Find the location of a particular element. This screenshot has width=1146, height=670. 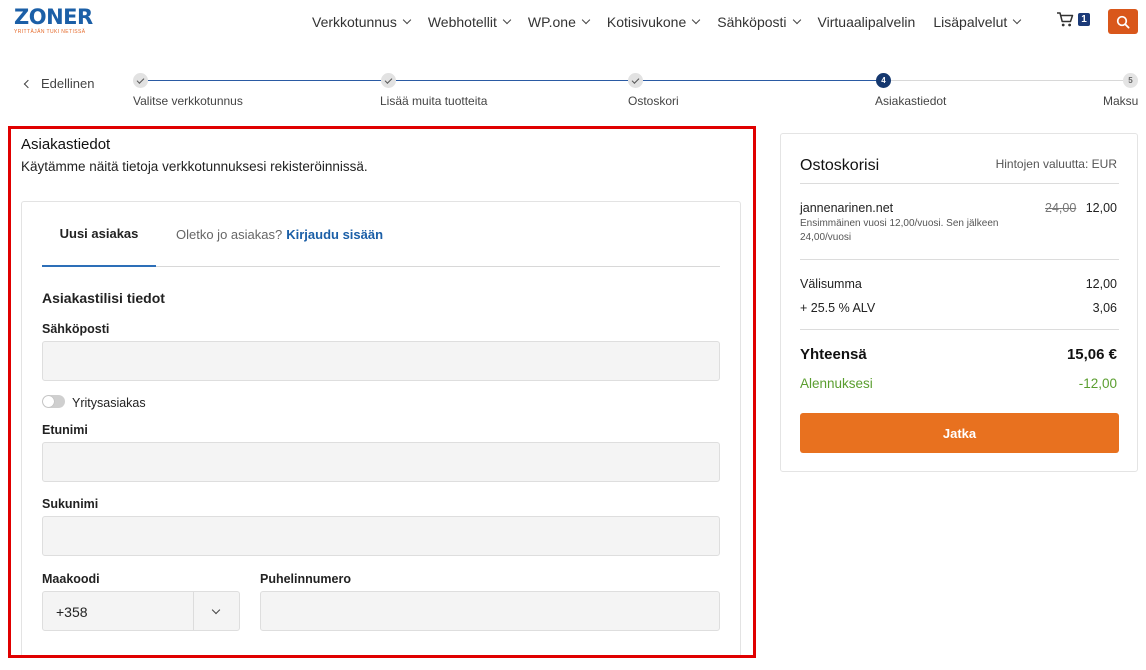

nav-item-webhotellit: Webhotellit is located at coordinates (470, 22).